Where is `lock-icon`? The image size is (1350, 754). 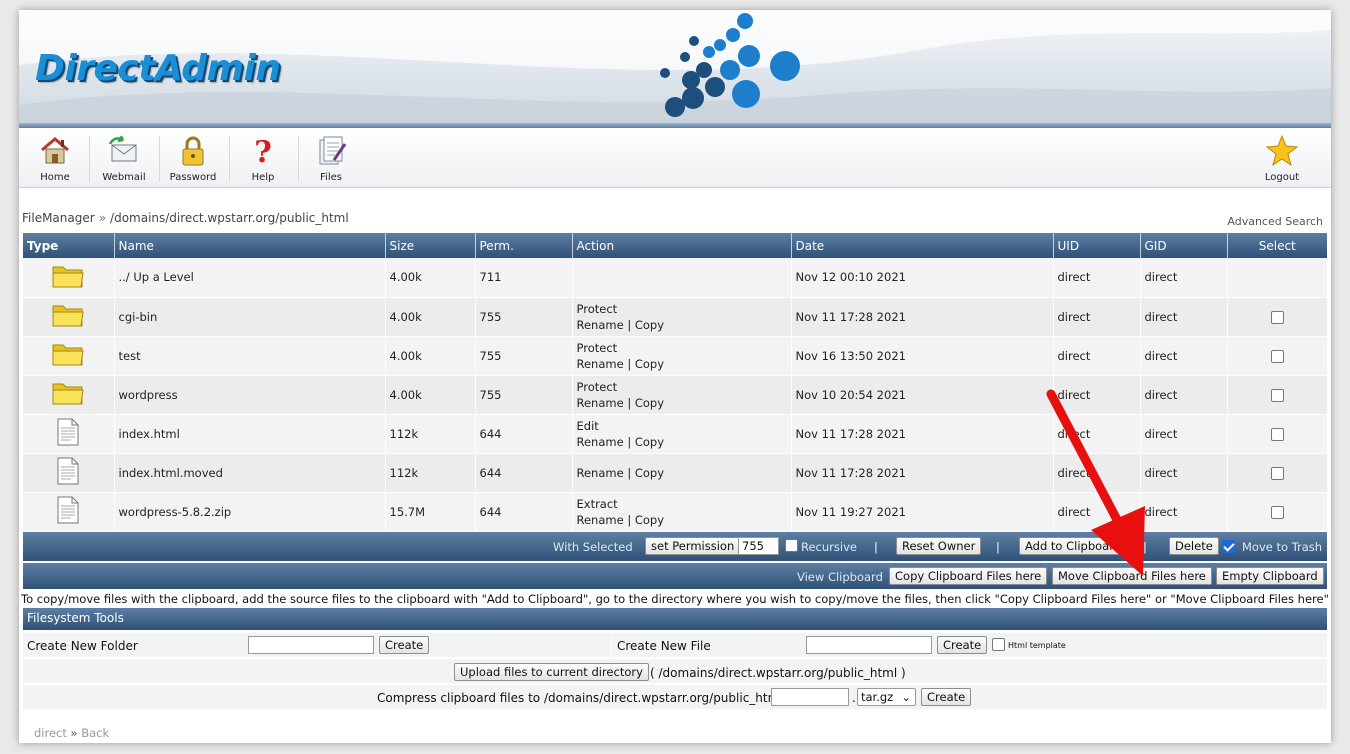 lock-icon is located at coordinates (193, 151).